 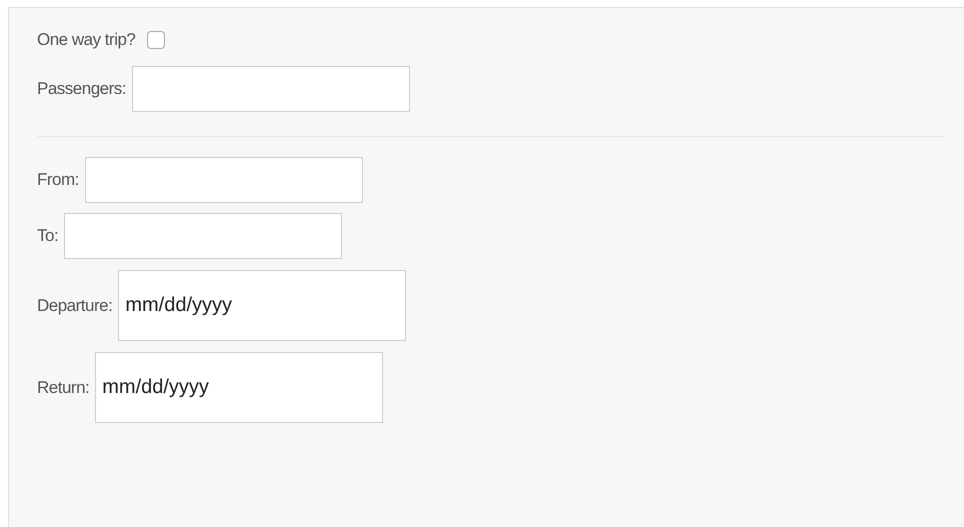 I want to click on checkbox, so click(x=156, y=40).